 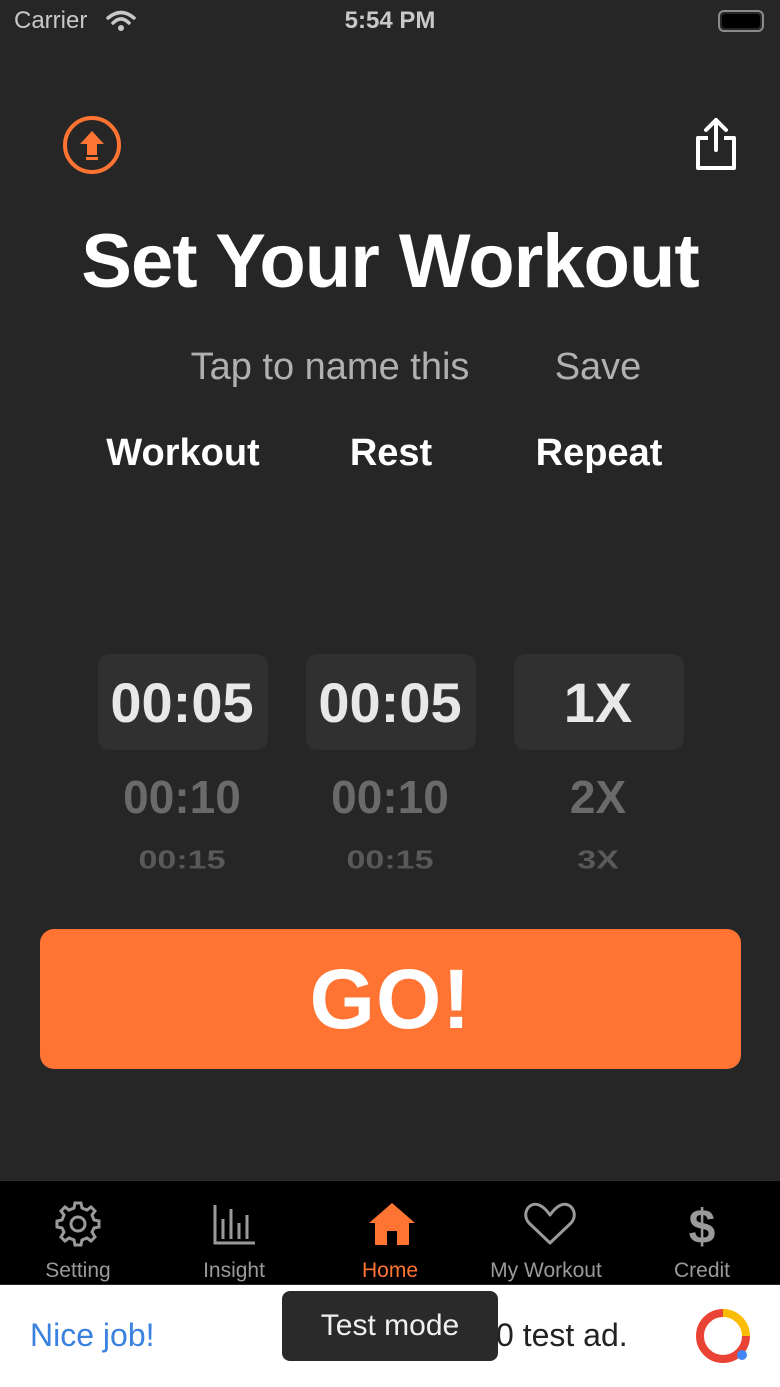 I want to click on dollar-icon: $, so click(x=702, y=1225).